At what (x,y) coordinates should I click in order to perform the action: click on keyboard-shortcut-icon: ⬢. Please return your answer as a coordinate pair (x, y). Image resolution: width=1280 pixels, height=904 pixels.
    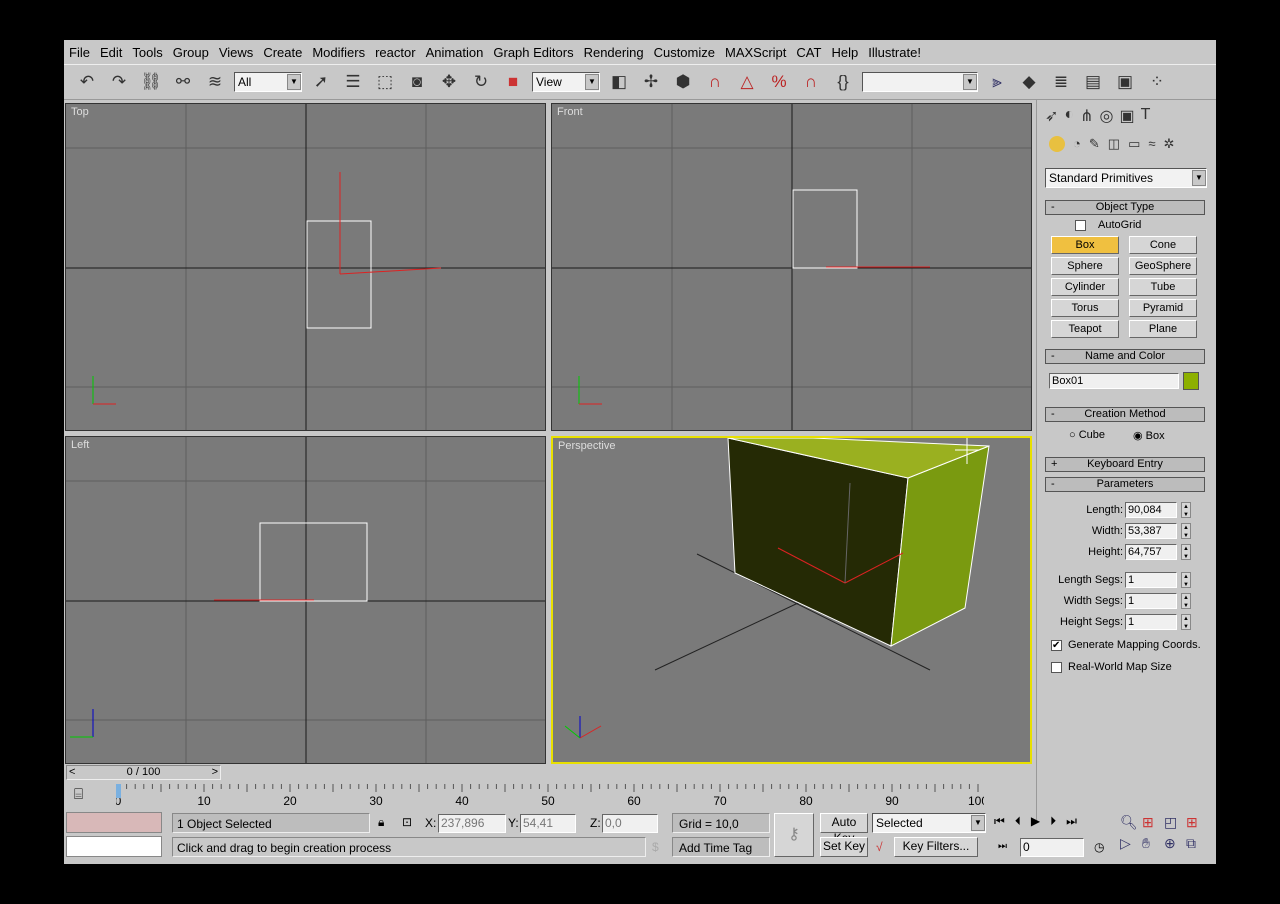
    Looking at the image, I should click on (683, 82).